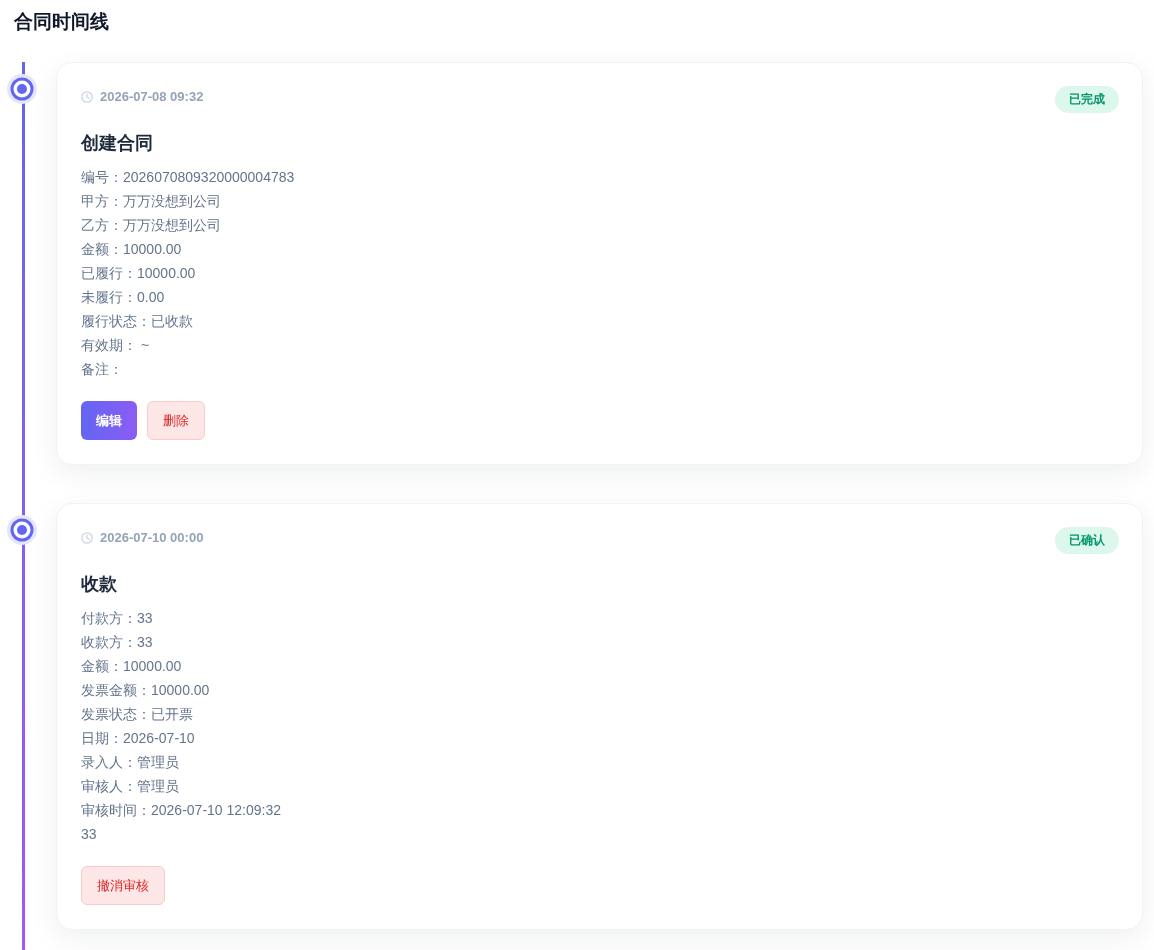  Describe the element at coordinates (176, 420) in the screenshot. I see `action-button: 删除` at that location.